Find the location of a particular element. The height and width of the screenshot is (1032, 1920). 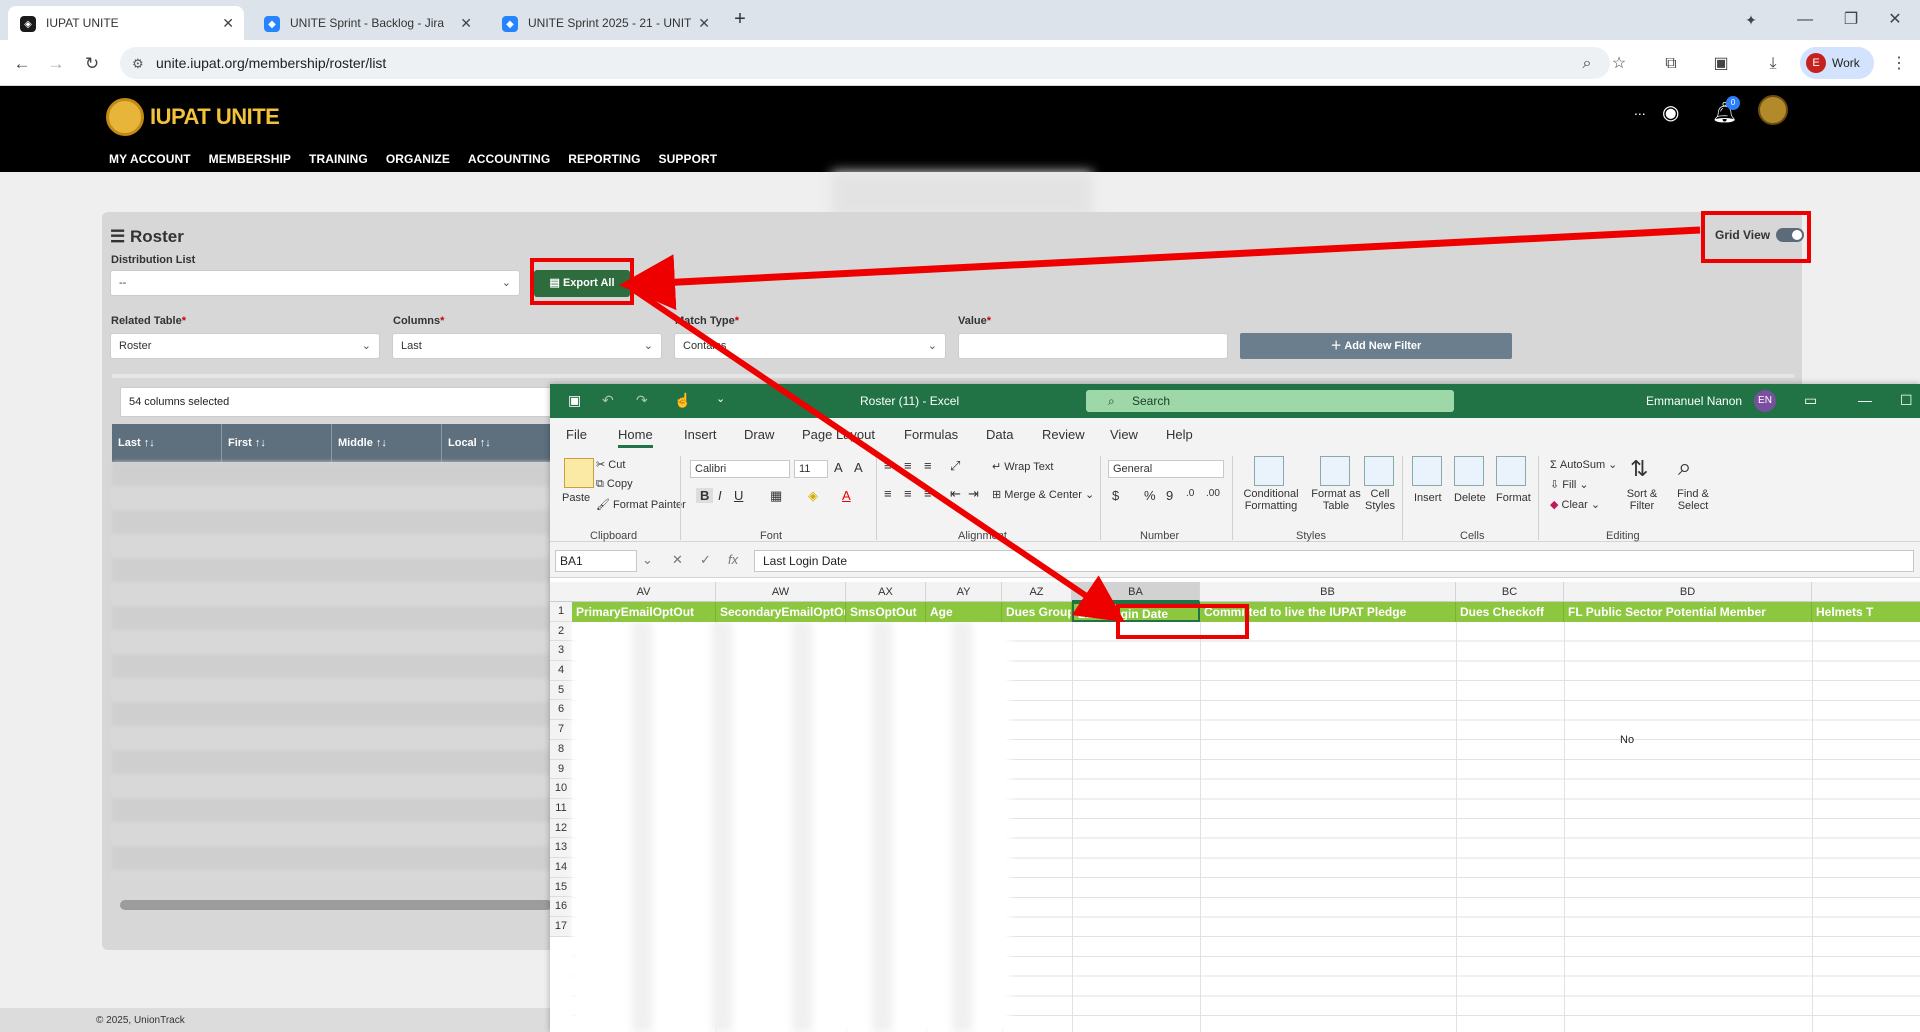

row-number-16: 16 is located at coordinates (561, 907).